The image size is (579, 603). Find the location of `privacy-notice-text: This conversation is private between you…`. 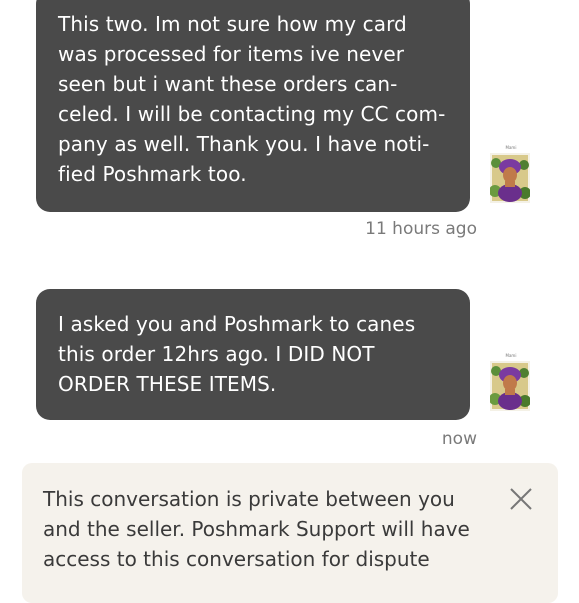

privacy-notice-text: This conversation is private between you… is located at coordinates (256, 529).